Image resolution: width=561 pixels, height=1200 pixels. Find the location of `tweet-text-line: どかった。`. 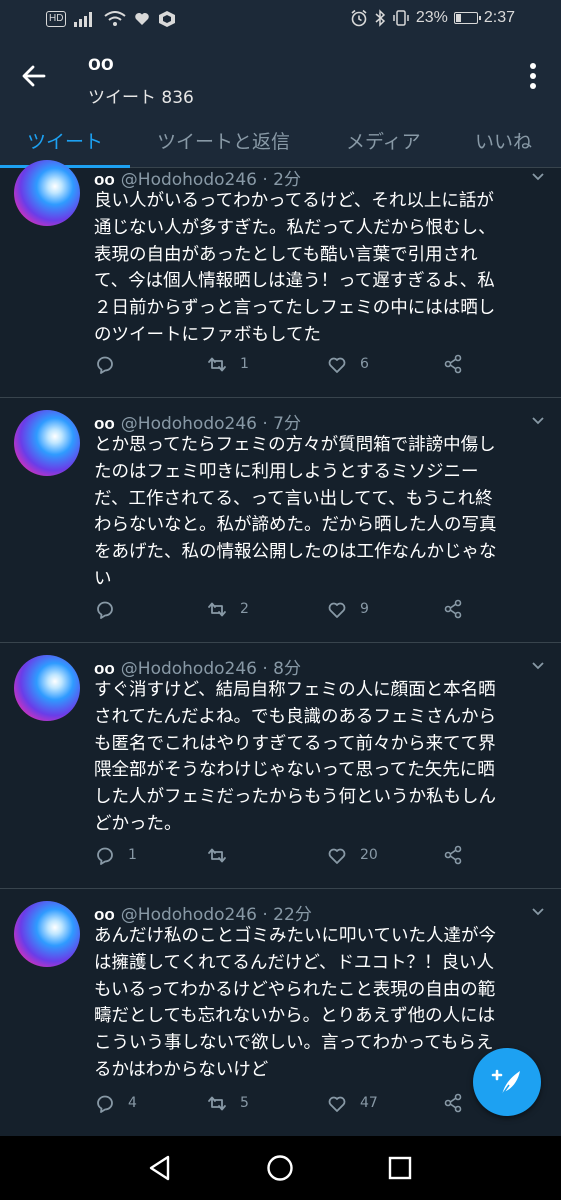

tweet-text-line: どかった。 is located at coordinates (138, 823).